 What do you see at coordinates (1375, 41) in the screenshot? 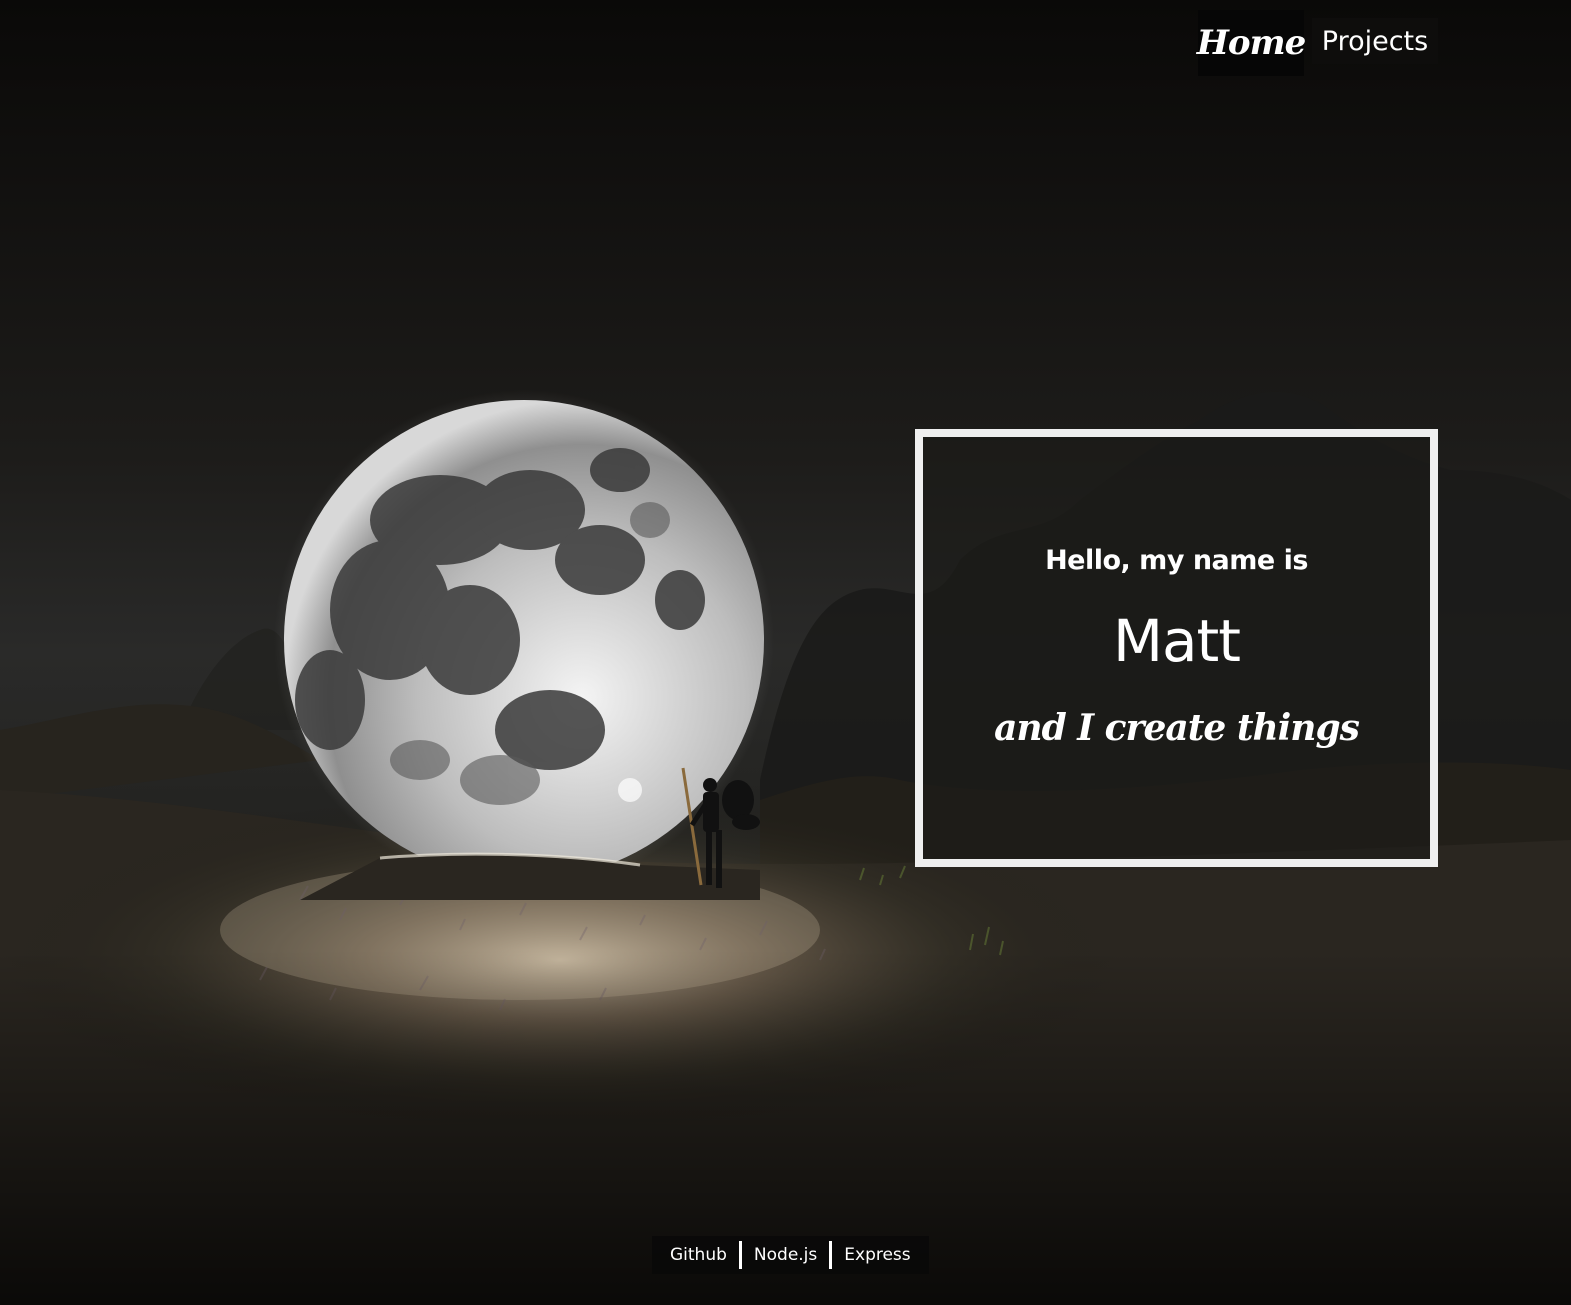
I see `nav-projects-link: Projects` at bounding box center [1375, 41].